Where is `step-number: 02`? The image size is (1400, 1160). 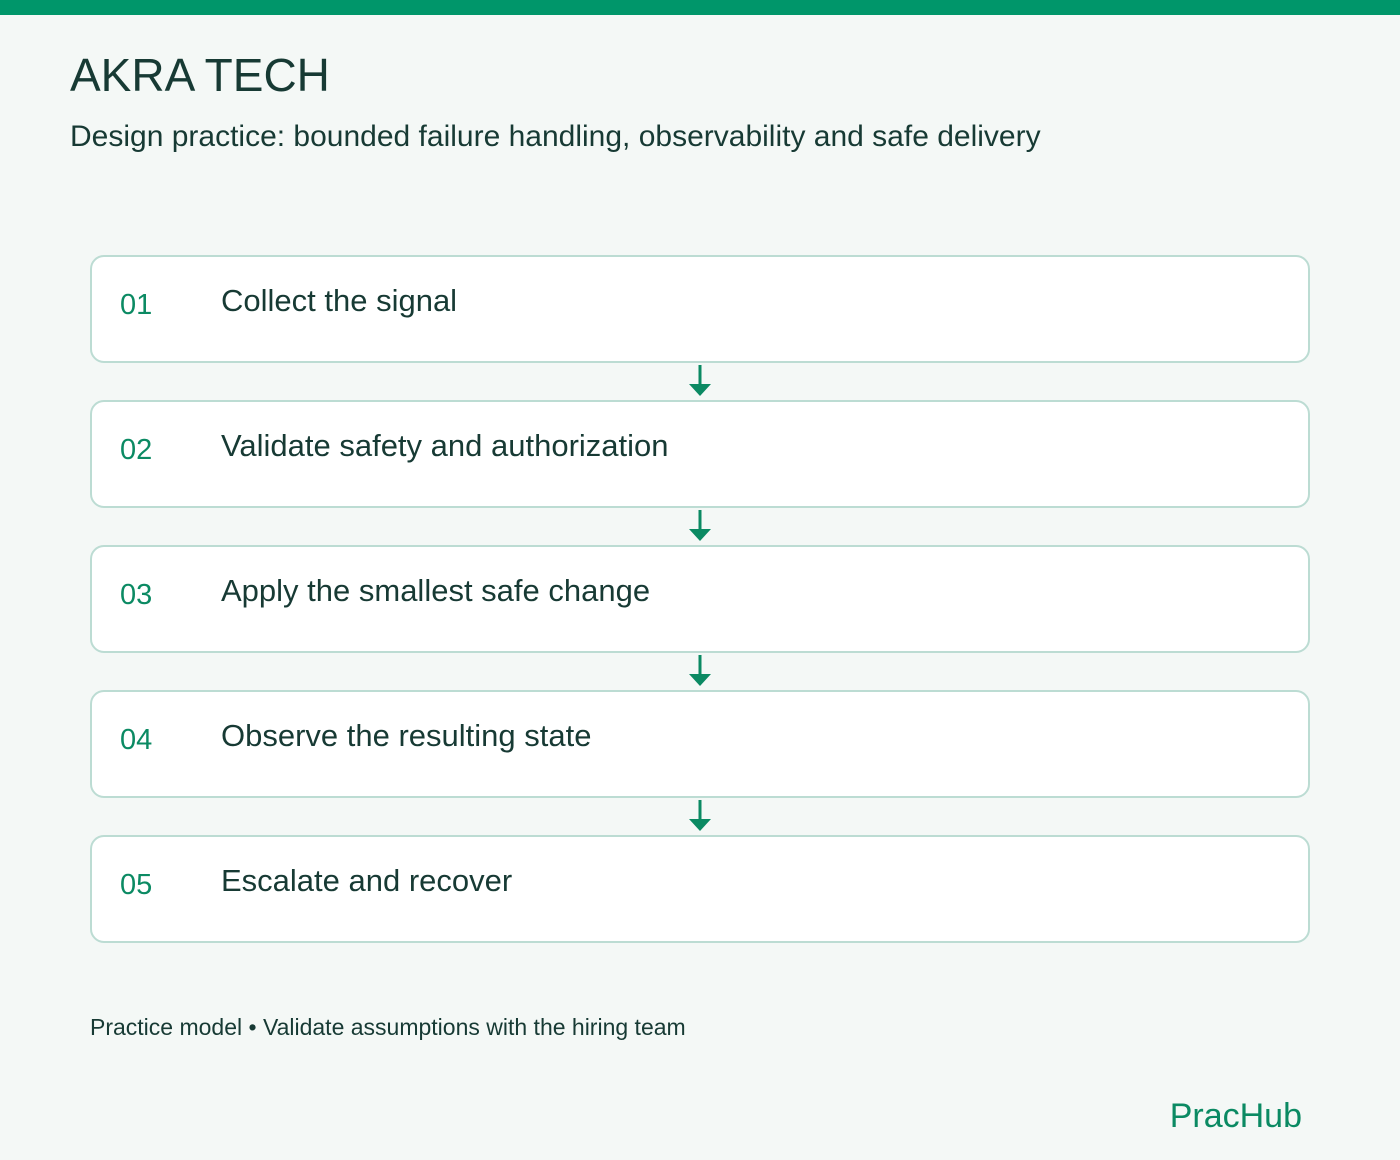 step-number: 02 is located at coordinates (136, 450).